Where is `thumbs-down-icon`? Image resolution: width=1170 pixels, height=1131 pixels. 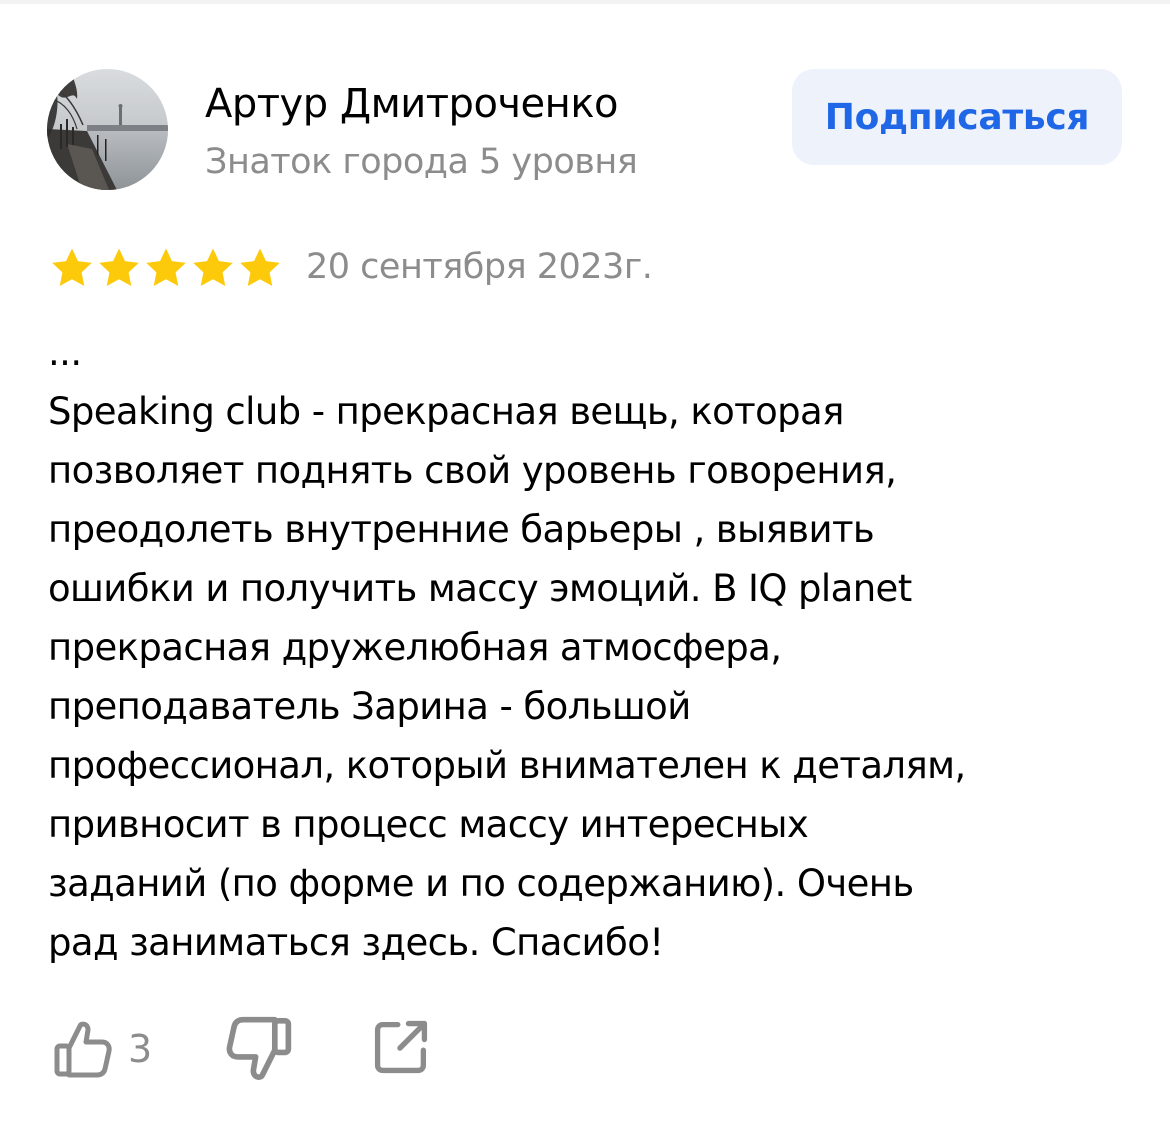
thumbs-down-icon is located at coordinates (259, 1048).